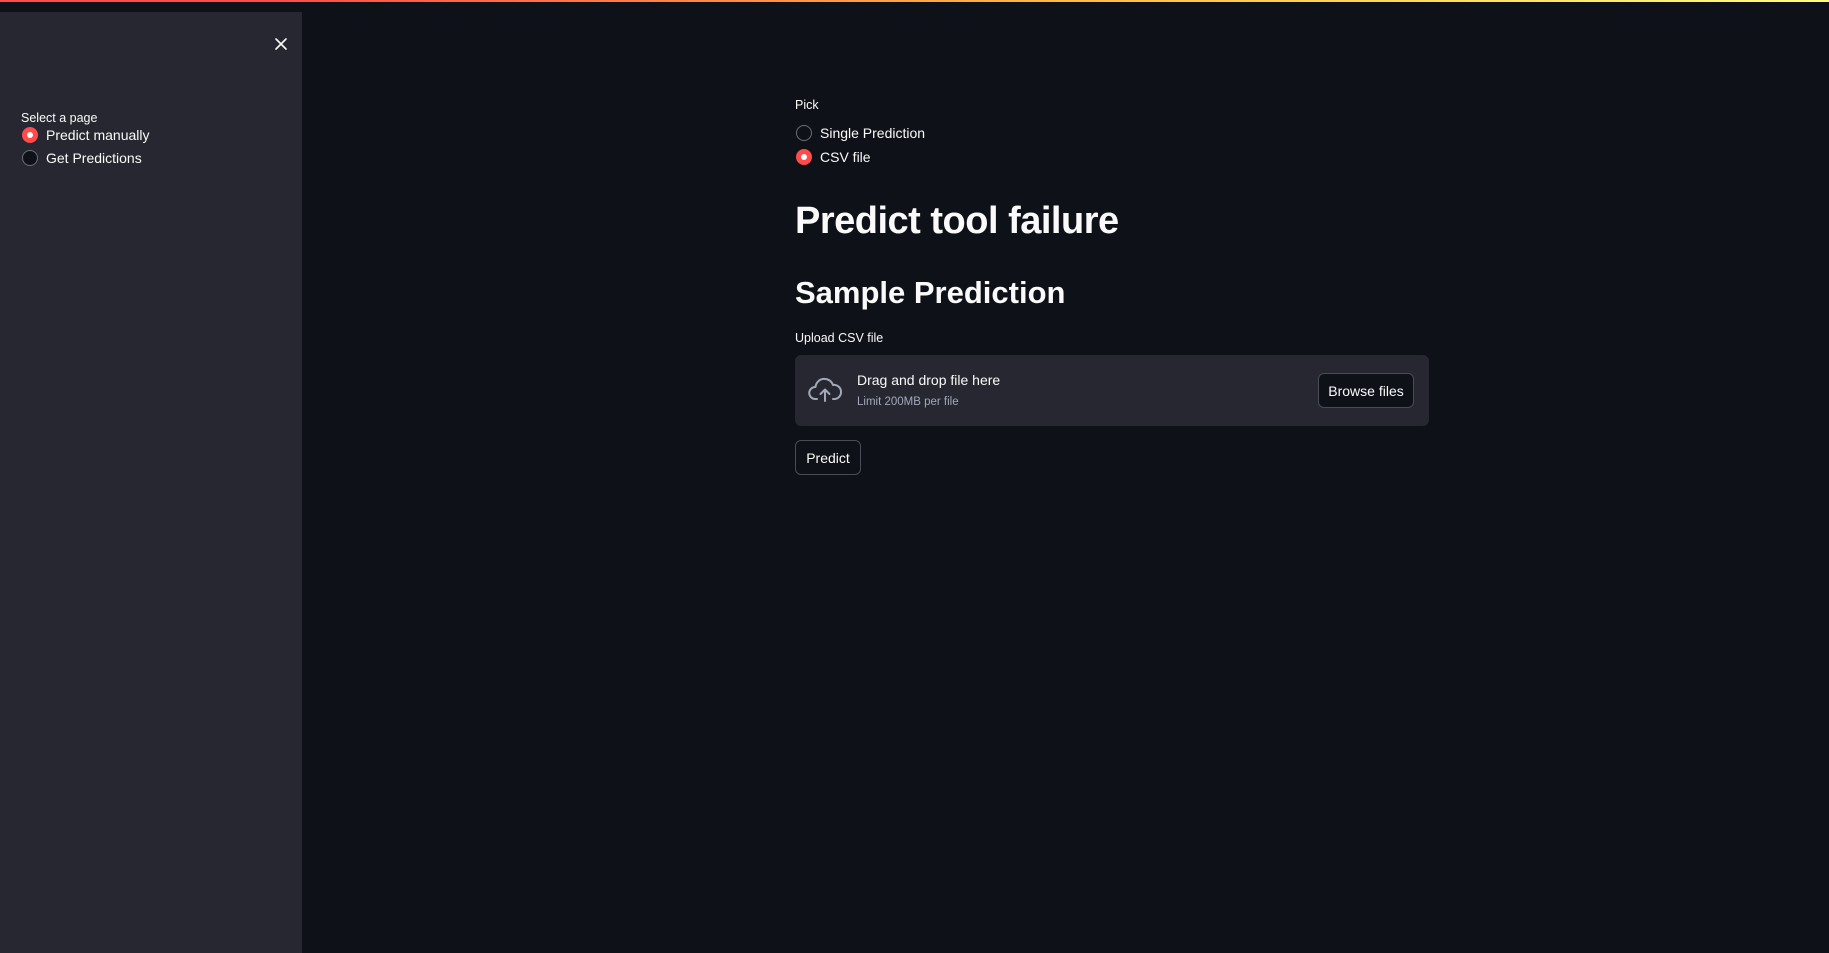 The width and height of the screenshot is (1829, 953). I want to click on close-icon, so click(281, 44).